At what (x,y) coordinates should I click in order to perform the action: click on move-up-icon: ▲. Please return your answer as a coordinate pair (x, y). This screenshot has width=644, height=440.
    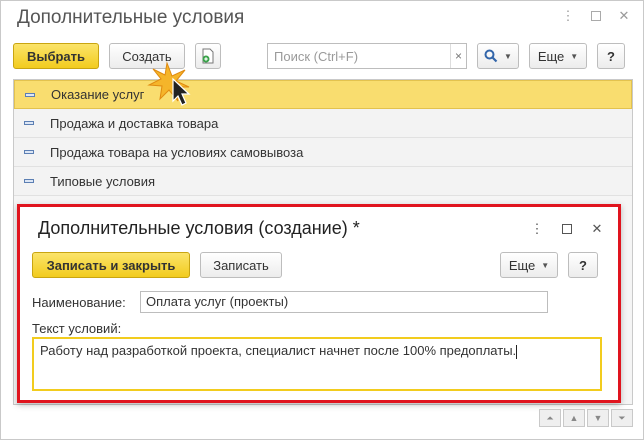
    Looking at the image, I should click on (574, 418).